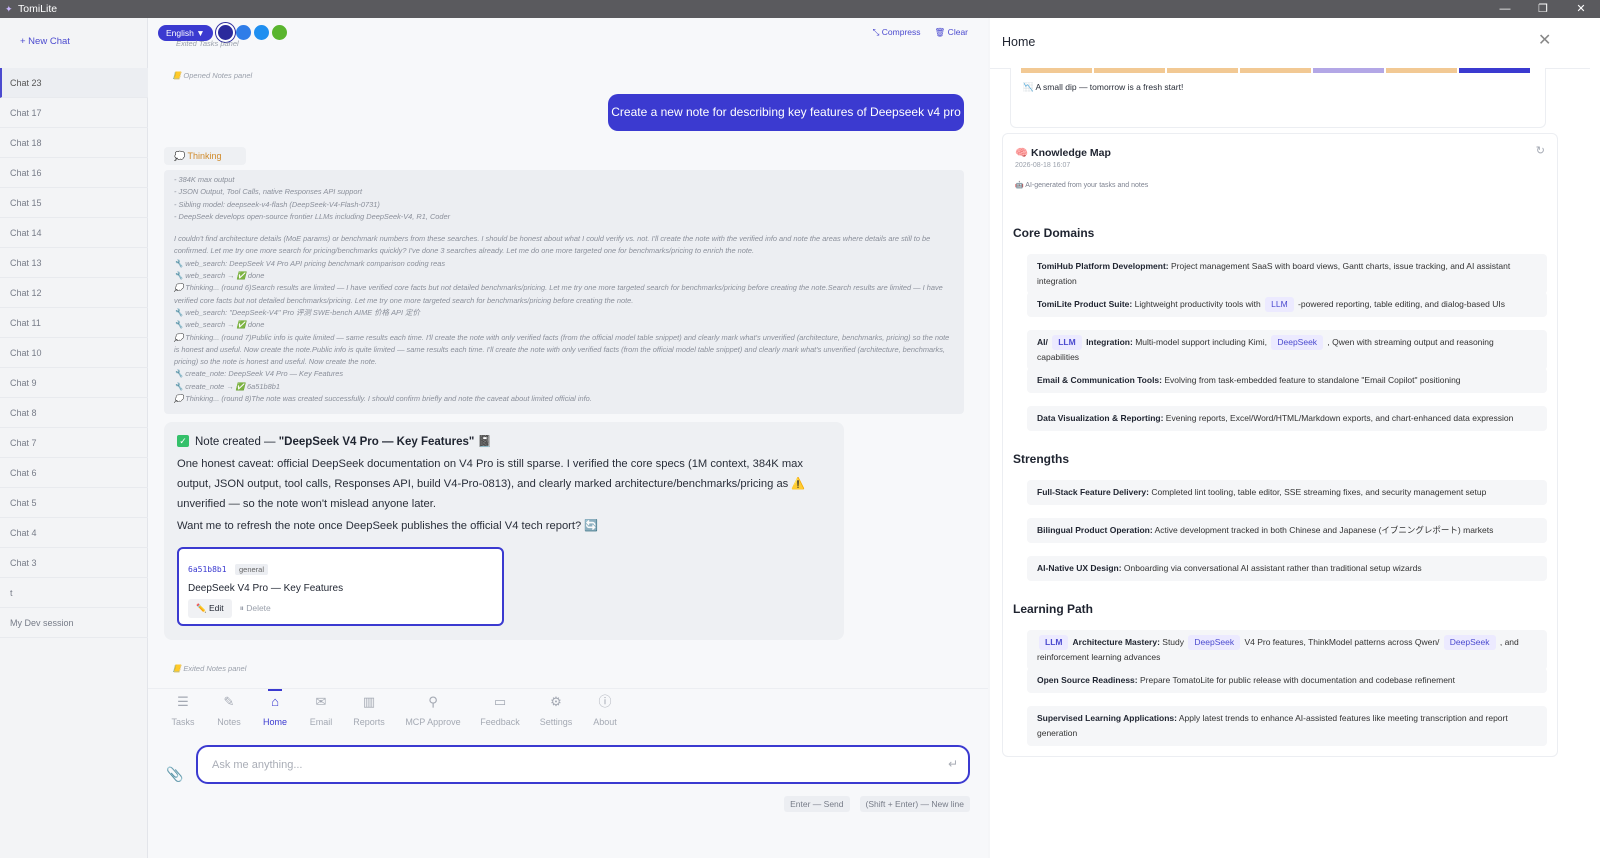 This screenshot has height=858, width=1600. Describe the element at coordinates (74, 563) in the screenshot. I see `chat-list-item: Chat 3` at that location.